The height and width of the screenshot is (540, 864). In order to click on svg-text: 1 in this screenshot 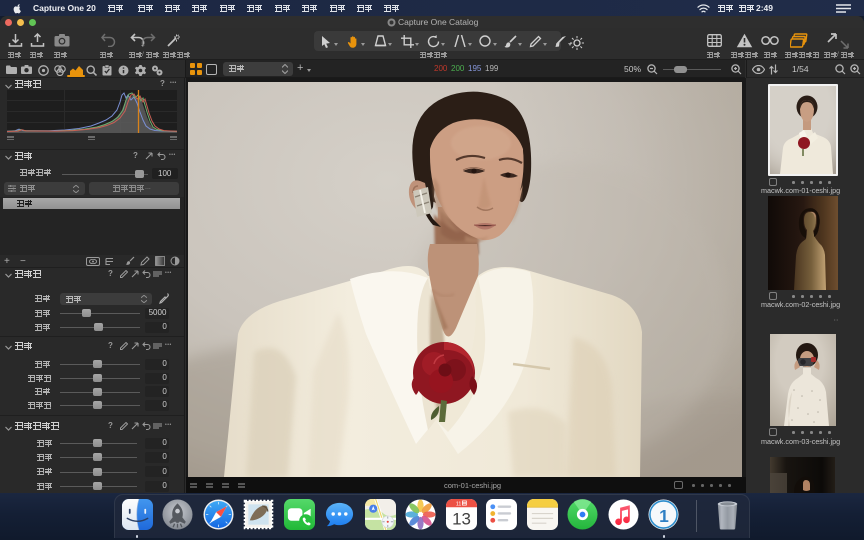, I will do `click(664, 516)`.